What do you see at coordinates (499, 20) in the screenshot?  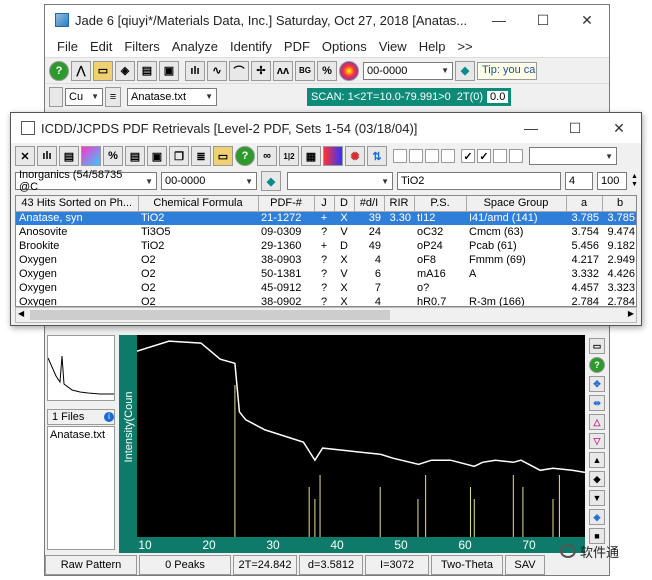 I see `minimize-button: —` at bounding box center [499, 20].